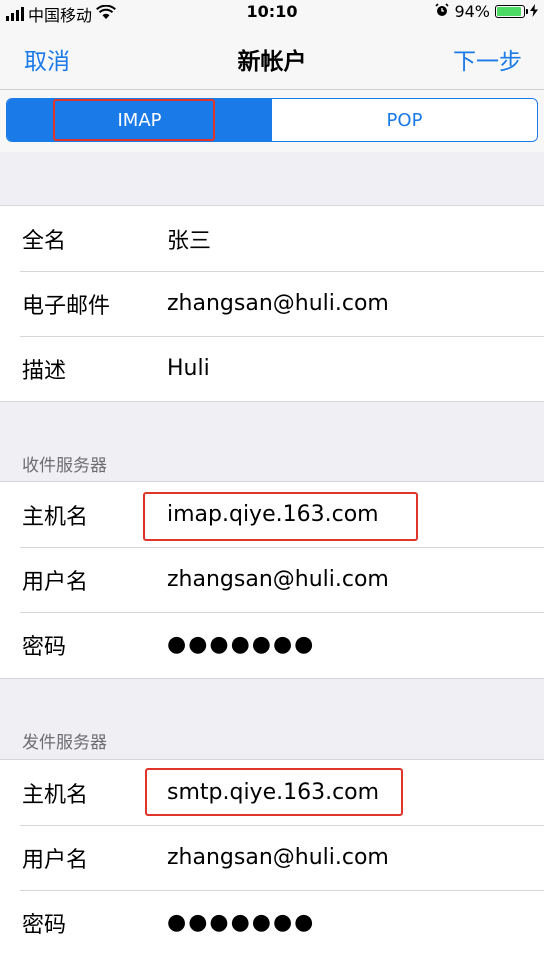 The image size is (544, 958). What do you see at coordinates (44, 241) in the screenshot?
I see `fullname-label: 全名` at bounding box center [44, 241].